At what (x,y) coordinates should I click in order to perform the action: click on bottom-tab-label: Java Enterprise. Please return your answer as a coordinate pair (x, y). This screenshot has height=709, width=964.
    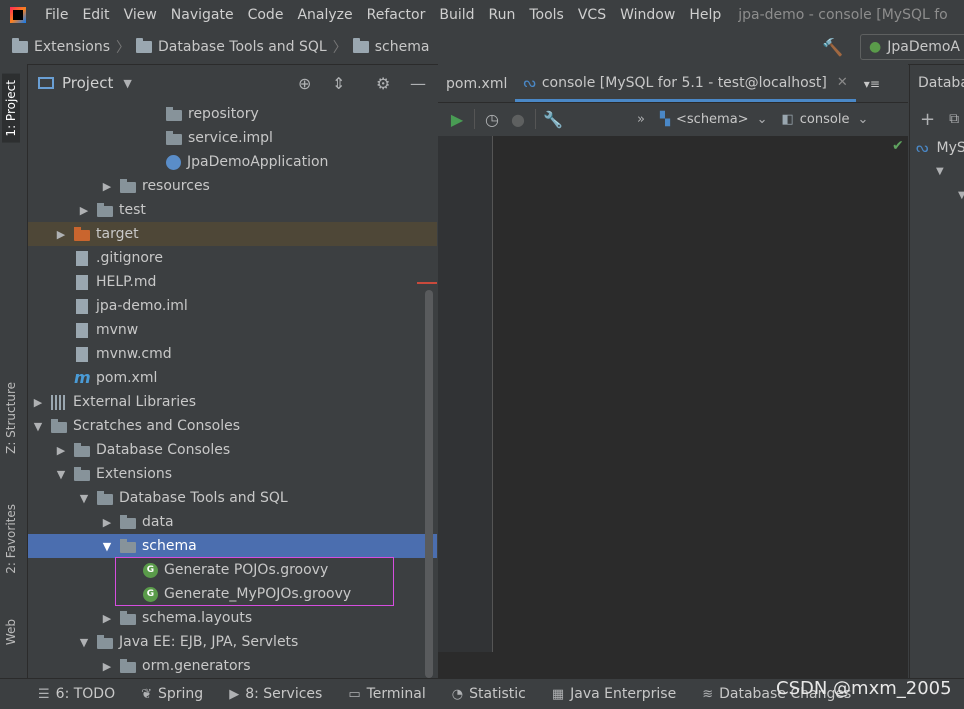
    Looking at the image, I should click on (623, 694).